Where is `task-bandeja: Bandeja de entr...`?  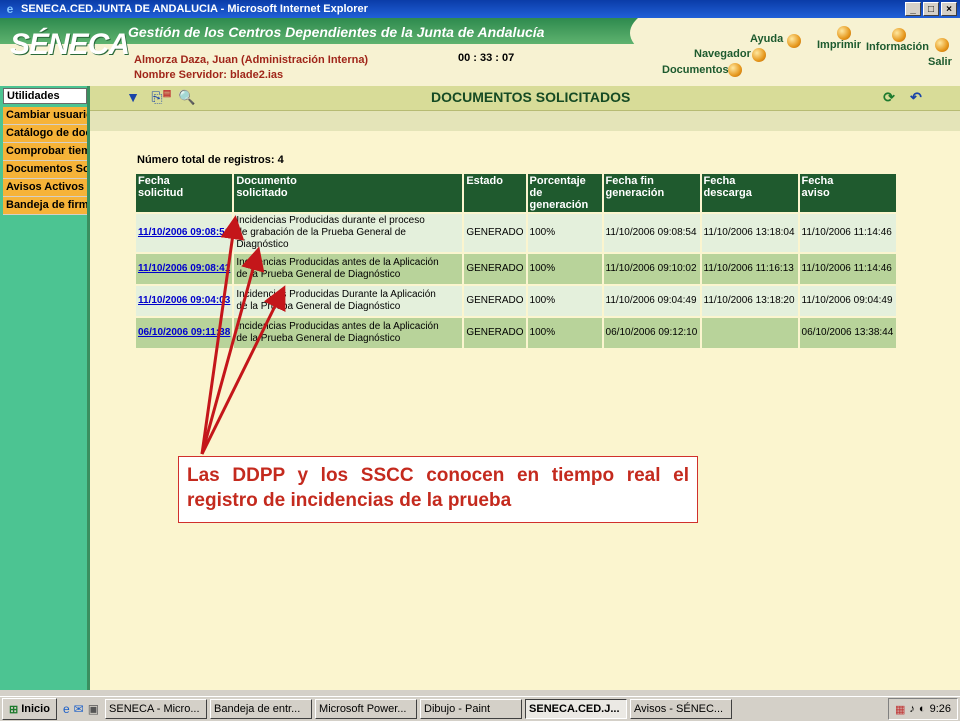
task-bandeja: Bandeja de entr... is located at coordinates (261, 709).